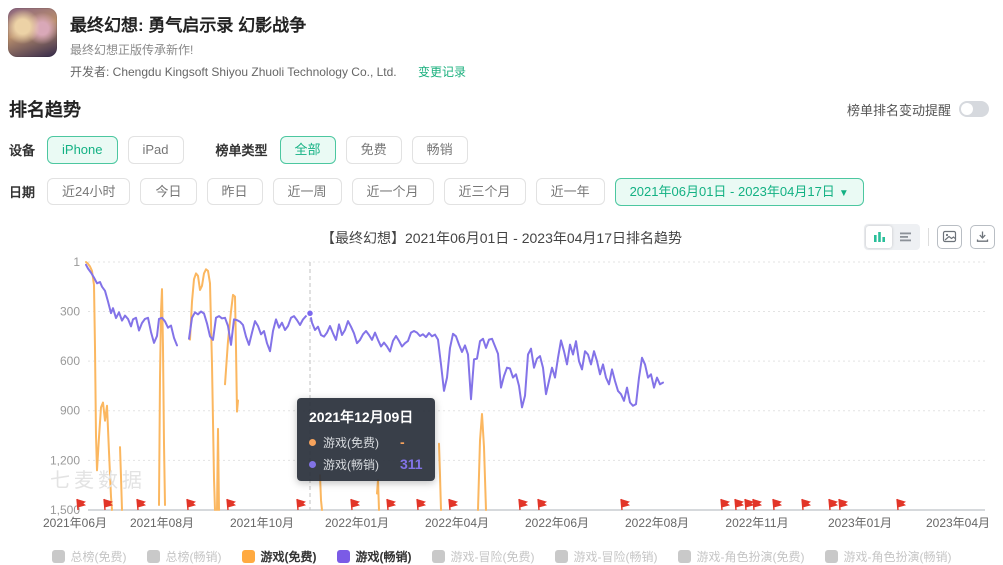 This screenshot has height=565, width=1003. What do you see at coordinates (70, 410) in the screenshot?
I see `y-axis-tick: 900` at bounding box center [70, 410].